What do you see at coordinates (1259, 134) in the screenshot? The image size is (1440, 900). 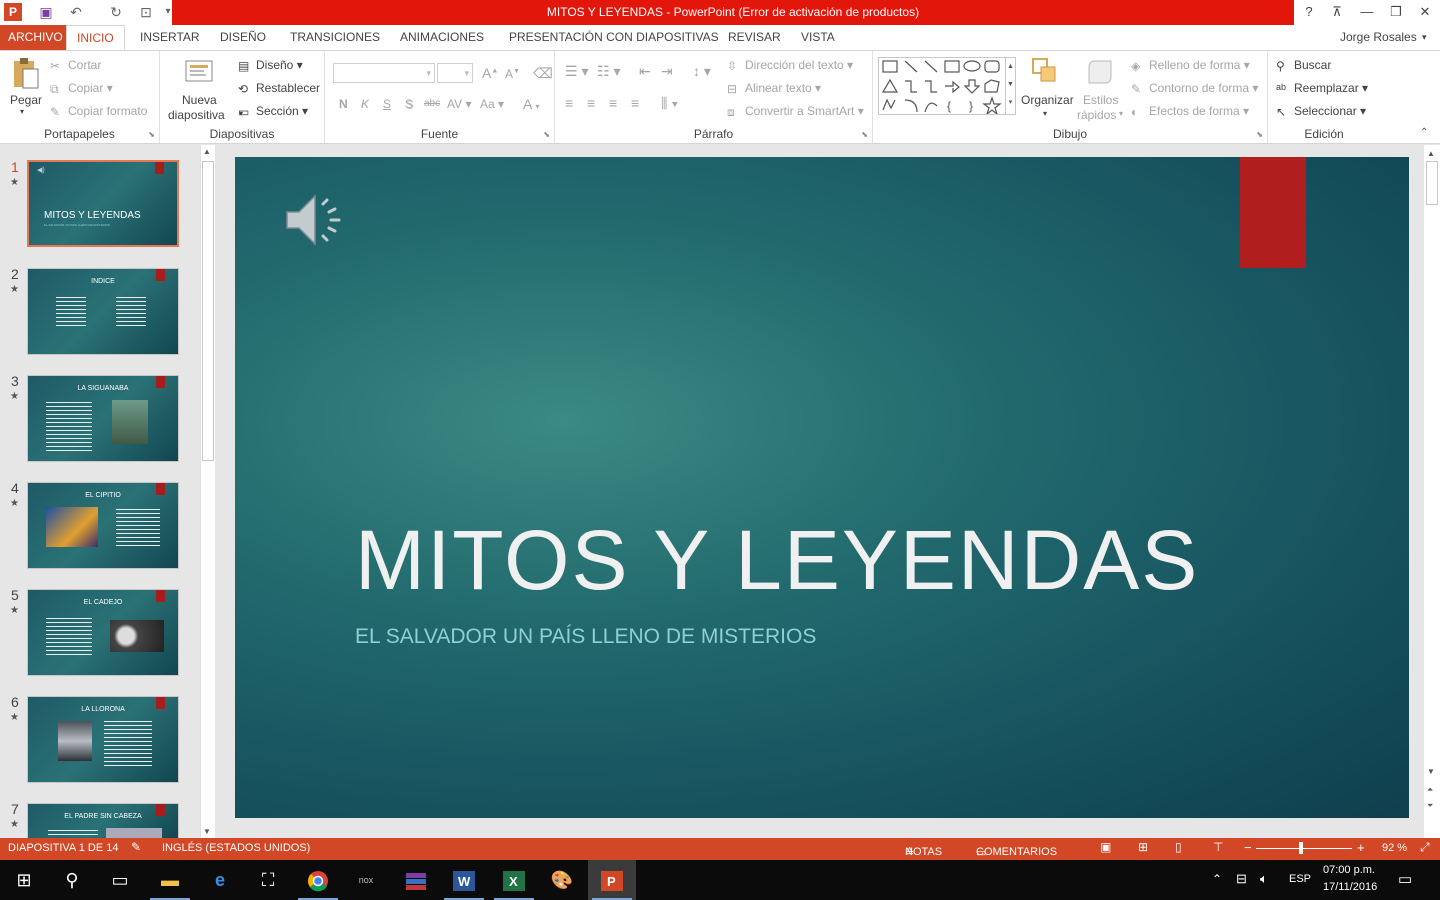 I see `drawing-launcher-icon: ⬊` at bounding box center [1259, 134].